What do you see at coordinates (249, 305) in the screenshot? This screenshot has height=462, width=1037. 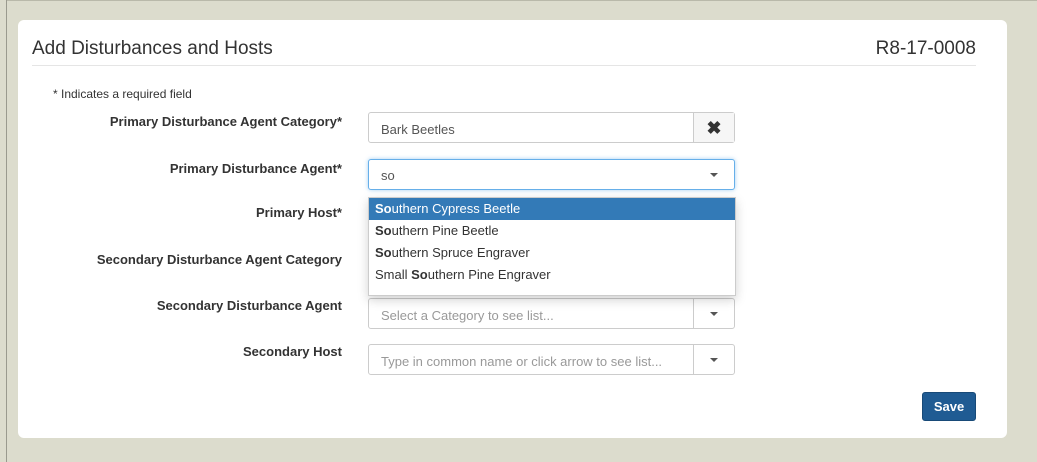 I see `secondary-agent-label: Secondary Disturbance Agent` at bounding box center [249, 305].